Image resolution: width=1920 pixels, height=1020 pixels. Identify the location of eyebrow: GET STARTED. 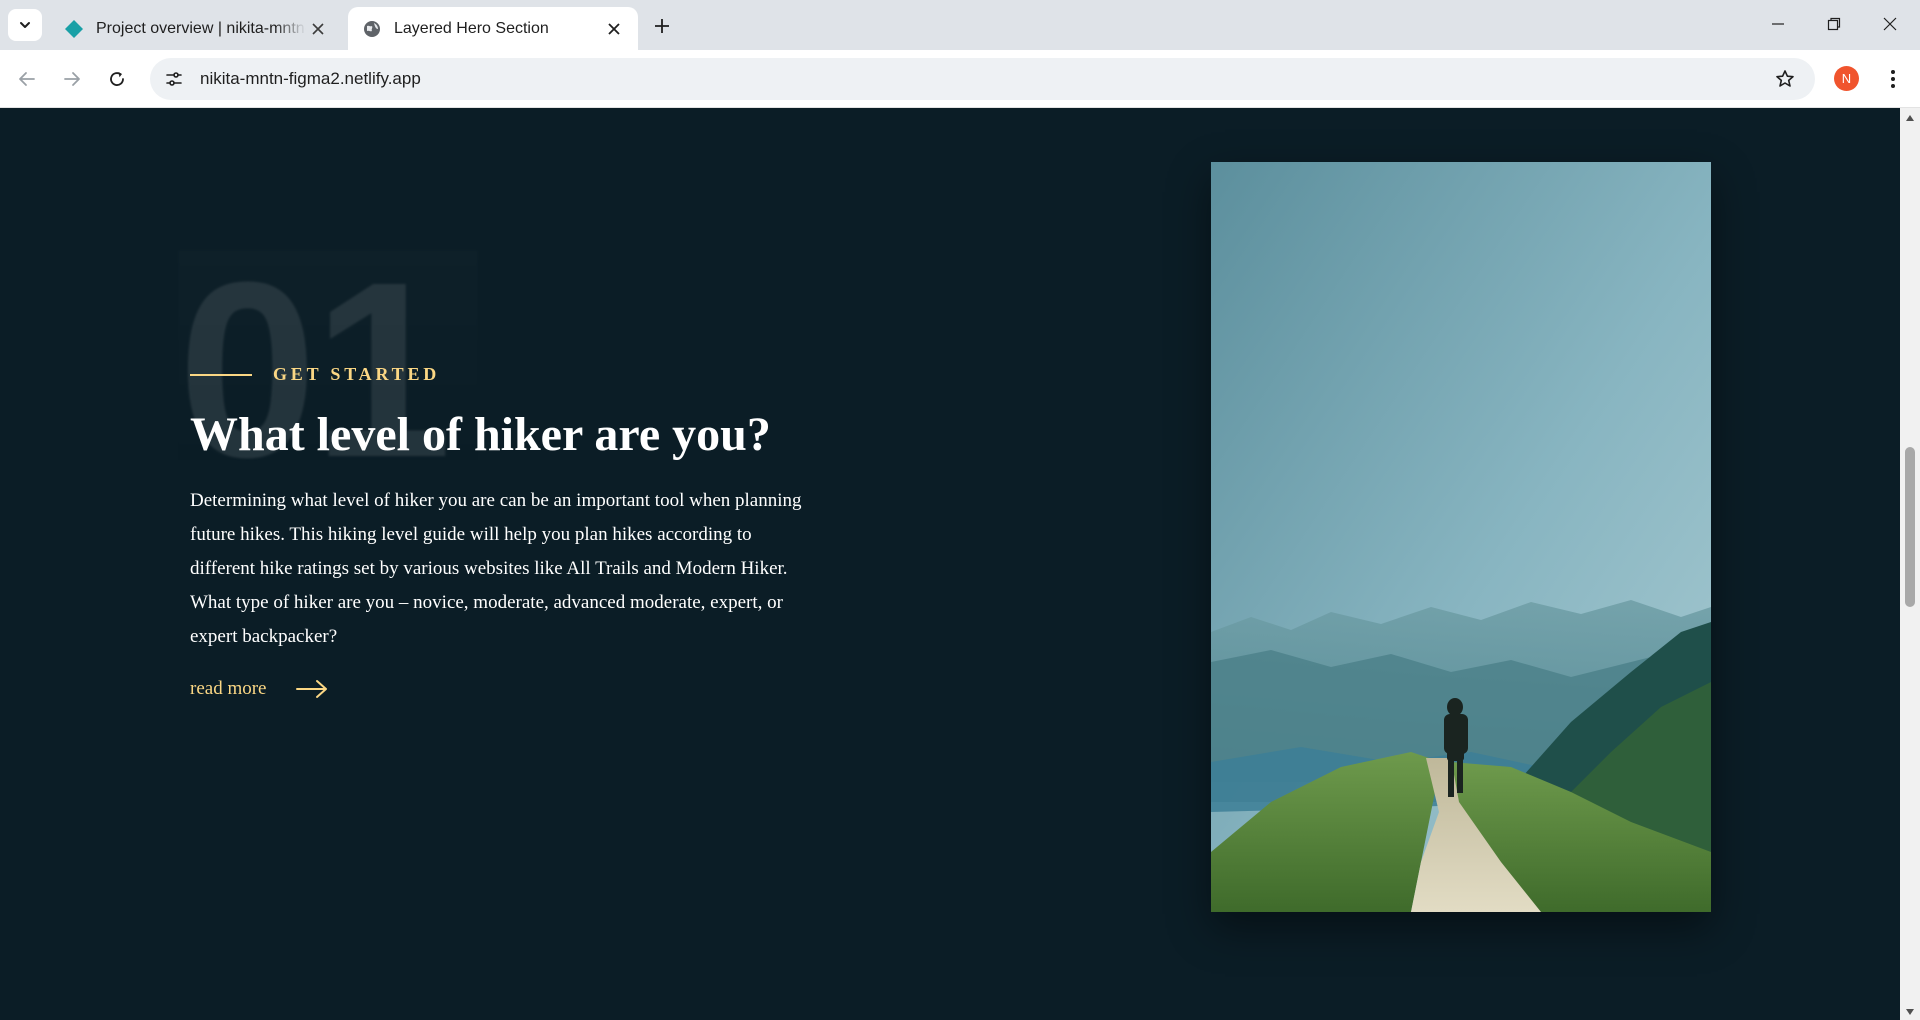
(315, 374).